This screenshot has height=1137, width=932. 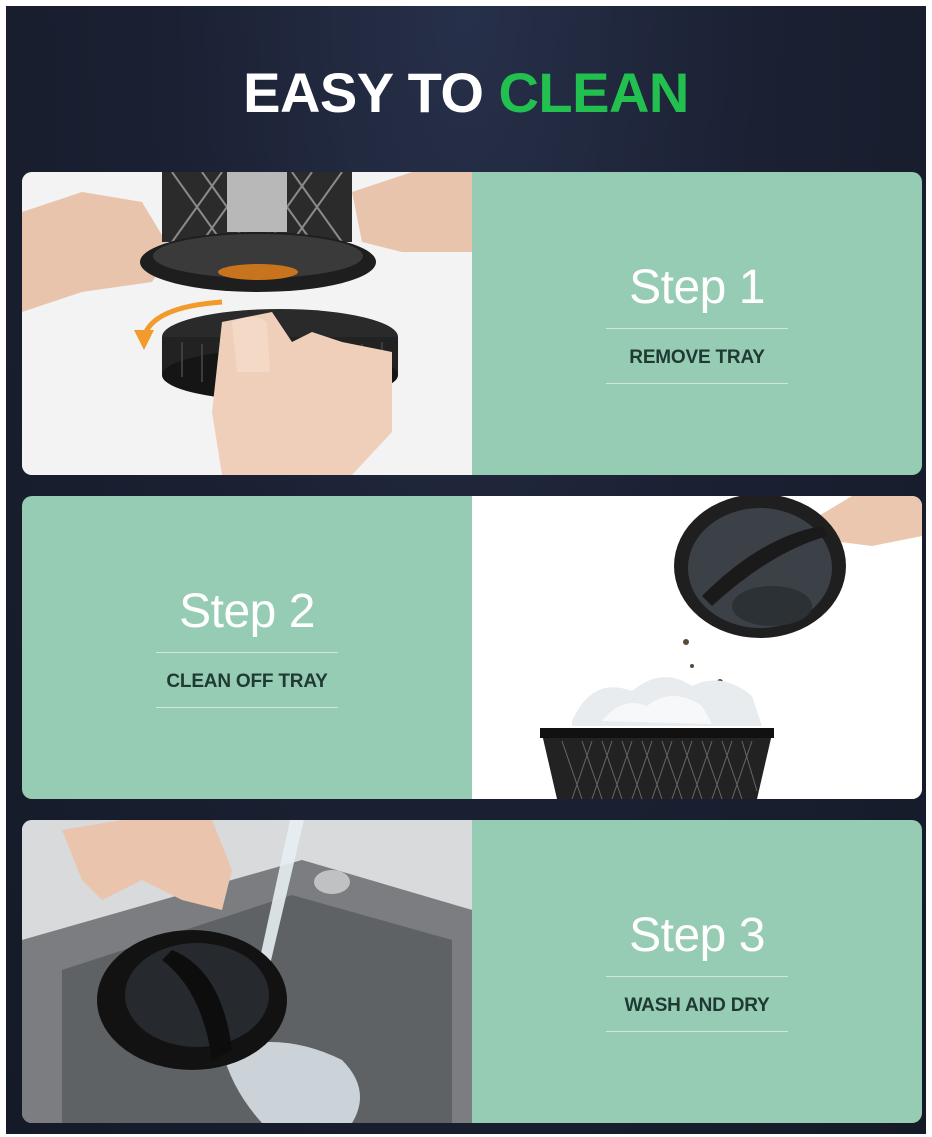 What do you see at coordinates (697, 287) in the screenshot?
I see `step-1-title: Step 1` at bounding box center [697, 287].